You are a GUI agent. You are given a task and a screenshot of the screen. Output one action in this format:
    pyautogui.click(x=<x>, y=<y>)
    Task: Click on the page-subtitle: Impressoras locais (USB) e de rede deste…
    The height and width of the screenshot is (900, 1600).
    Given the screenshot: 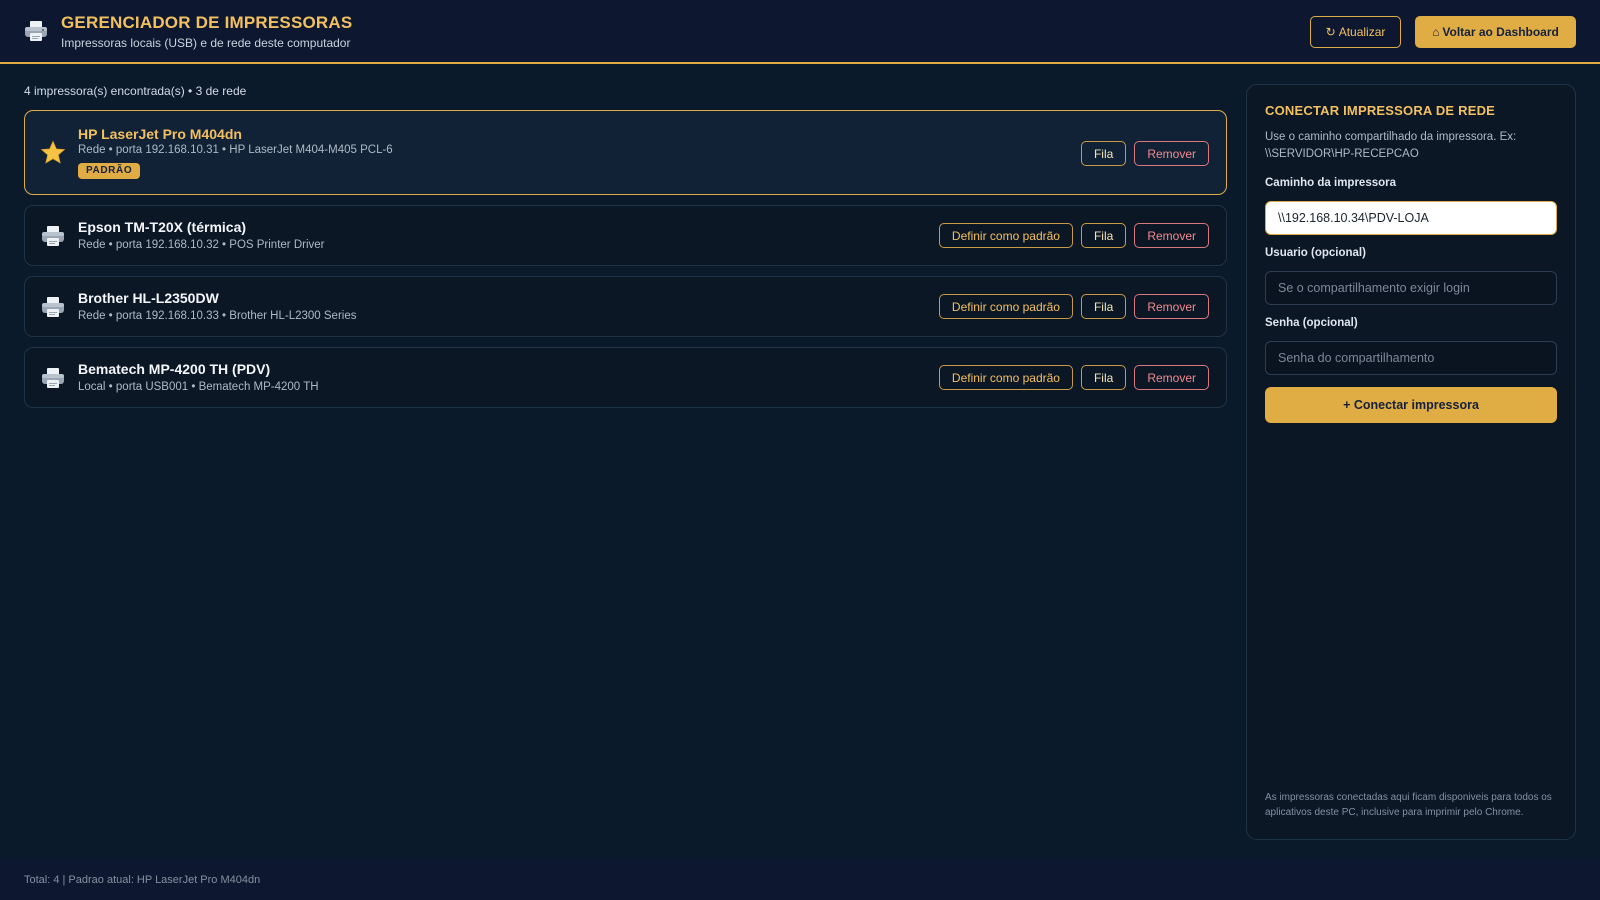 What is the action you would take?
    pyautogui.click(x=206, y=43)
    